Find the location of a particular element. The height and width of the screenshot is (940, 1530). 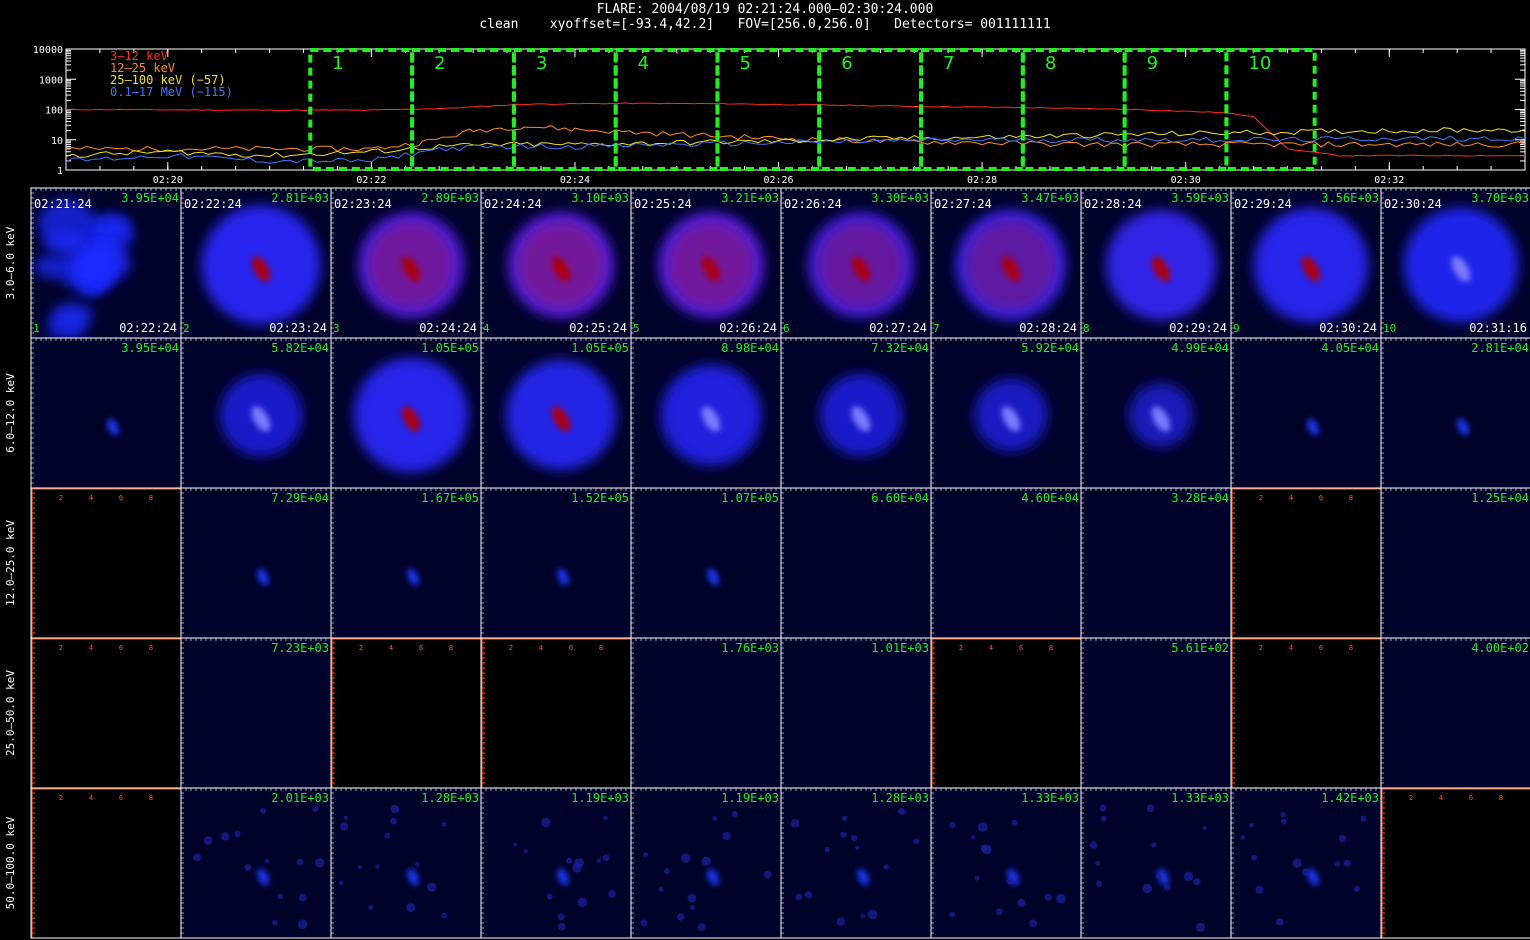

panel-start-time: 02:23:24 is located at coordinates (363, 204).